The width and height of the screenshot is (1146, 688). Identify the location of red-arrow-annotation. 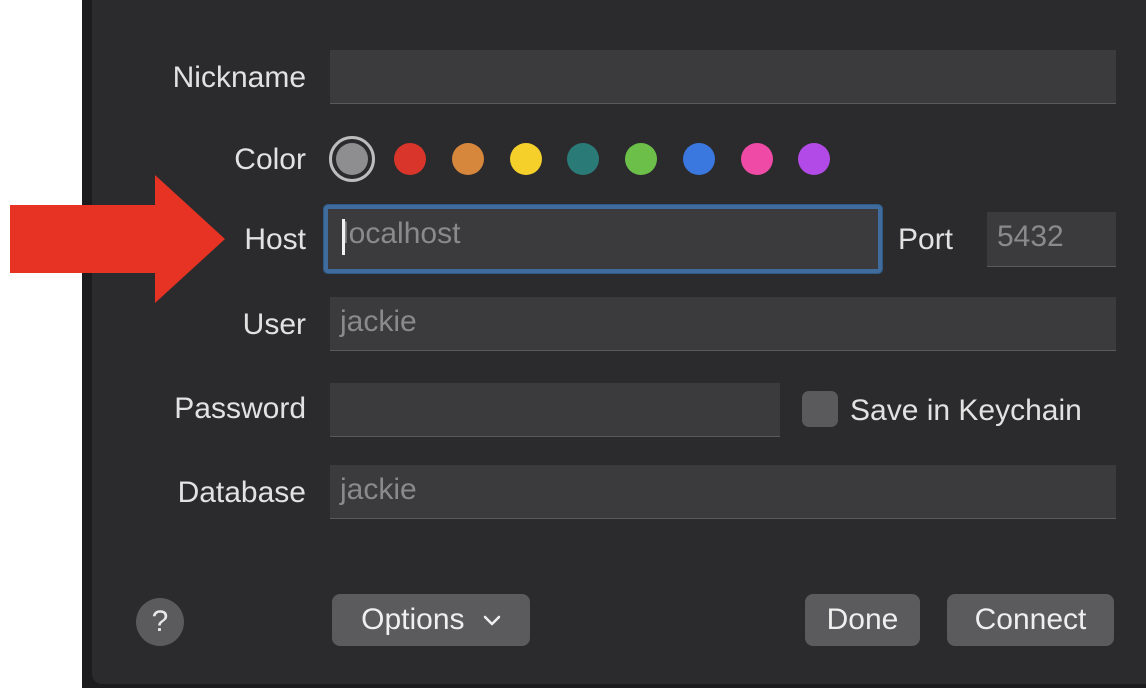
(117, 239).